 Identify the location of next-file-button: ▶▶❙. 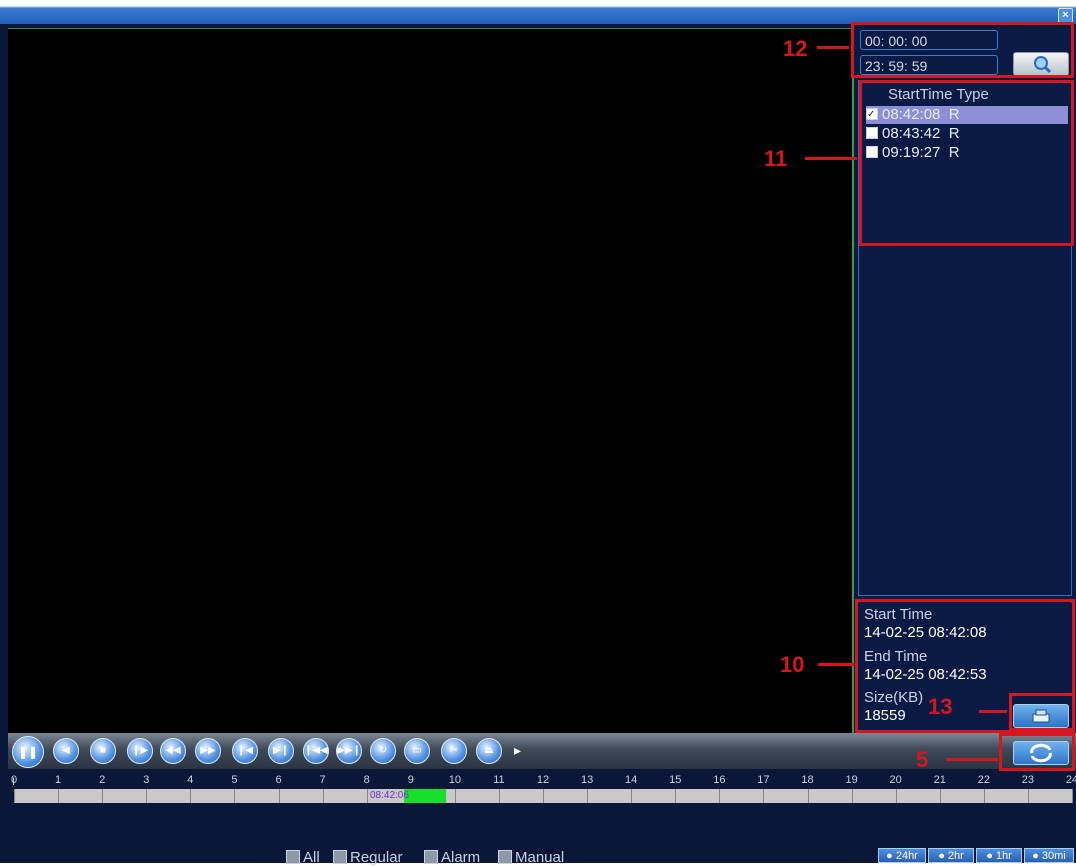
(349, 751).